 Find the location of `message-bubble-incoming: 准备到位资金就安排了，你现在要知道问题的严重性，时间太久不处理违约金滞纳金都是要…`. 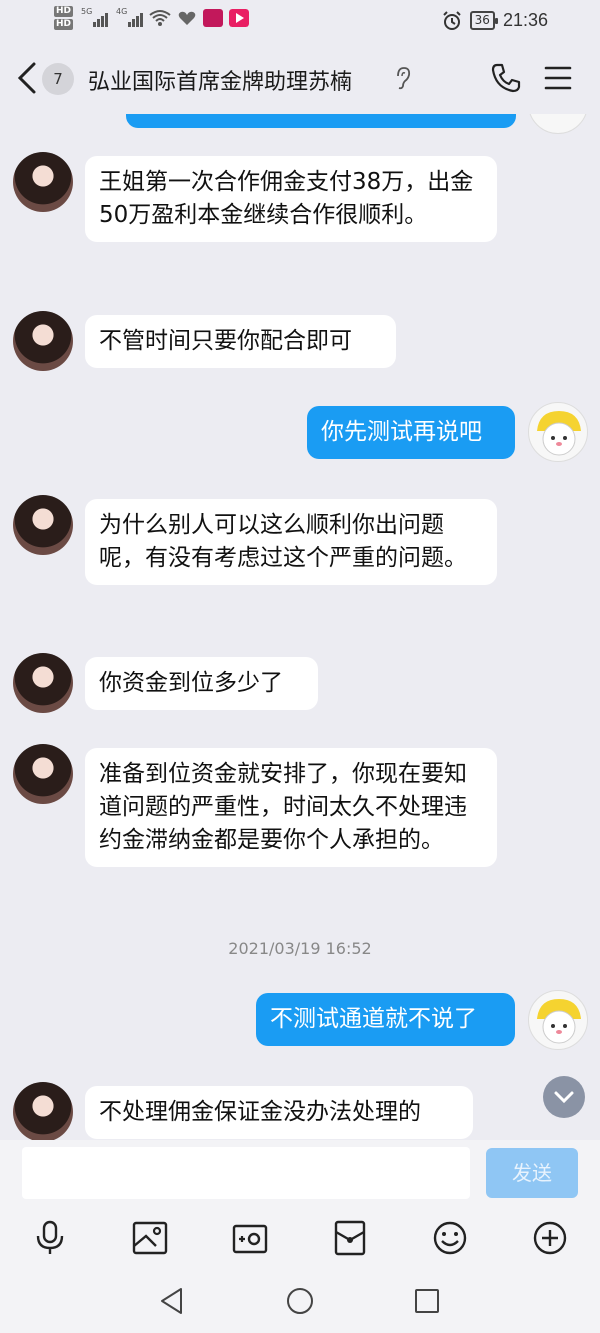

message-bubble-incoming: 准备到位资金就安排了，你现在要知道问题的严重性，时间太久不处理违约金滞纳金都是要… is located at coordinates (291, 807).